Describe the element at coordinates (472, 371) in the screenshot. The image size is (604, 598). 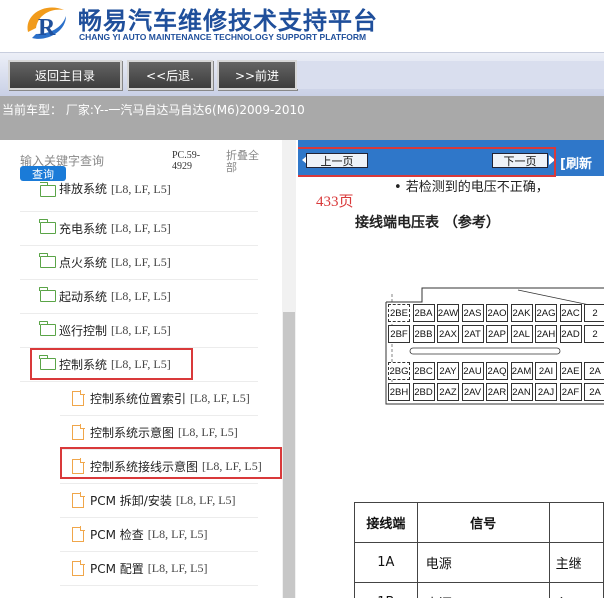
I see `connector-pin: 2AU` at that location.